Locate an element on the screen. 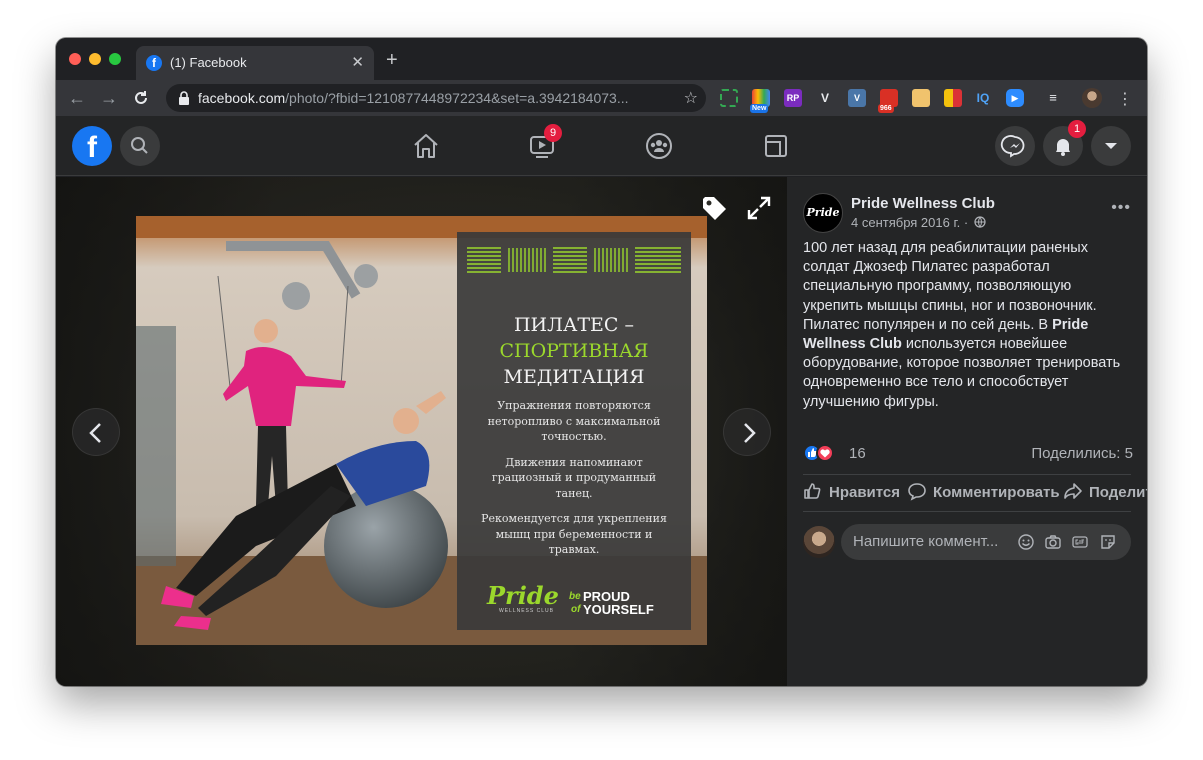 This screenshot has width=1203, height=760. camera-icon is located at coordinates (1053, 542).